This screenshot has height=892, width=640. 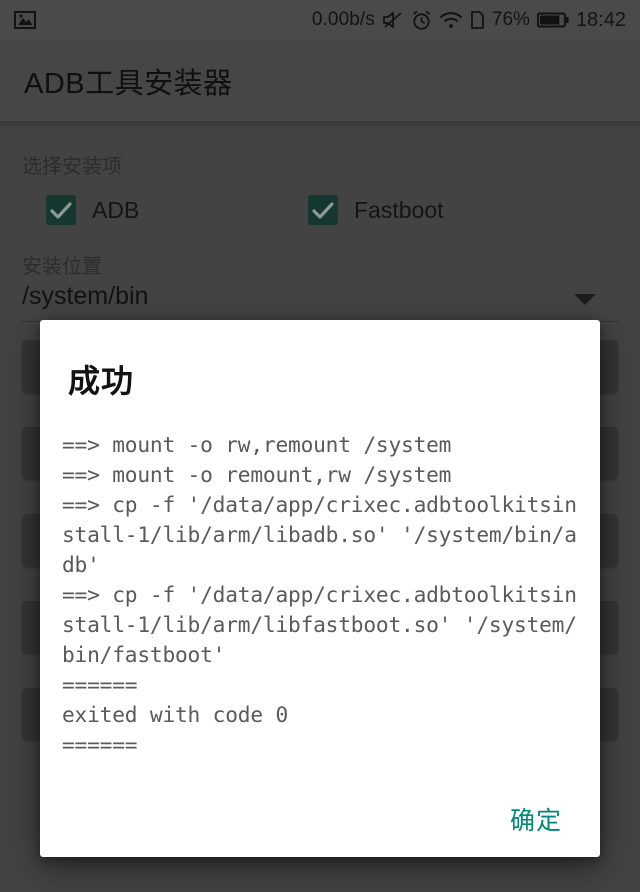 What do you see at coordinates (320, 819) in the screenshot?
I see `dialog-actions: 确定` at bounding box center [320, 819].